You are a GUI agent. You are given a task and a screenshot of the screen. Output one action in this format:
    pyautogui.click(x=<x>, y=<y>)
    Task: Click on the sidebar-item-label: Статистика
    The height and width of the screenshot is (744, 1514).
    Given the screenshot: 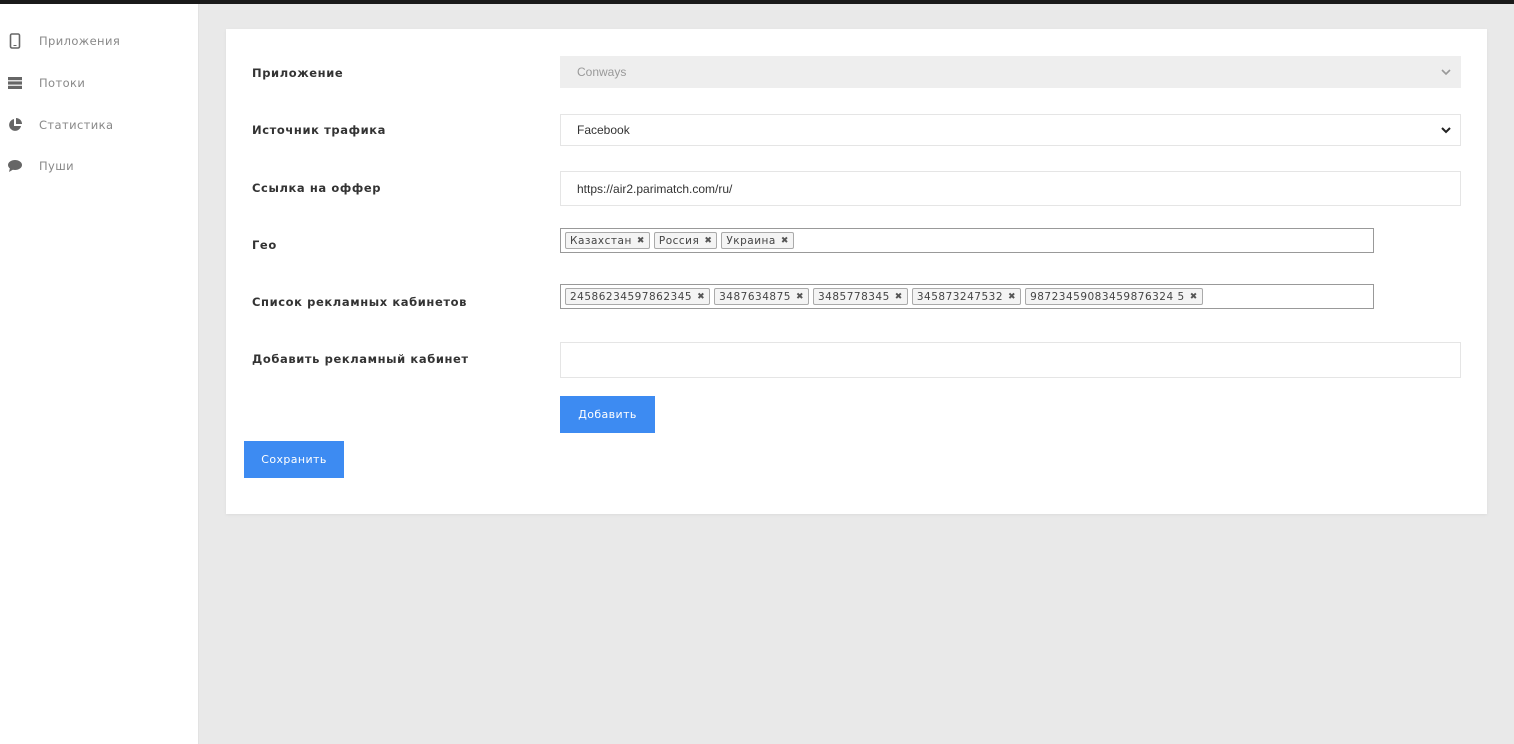 What is the action you would take?
    pyautogui.click(x=76, y=125)
    